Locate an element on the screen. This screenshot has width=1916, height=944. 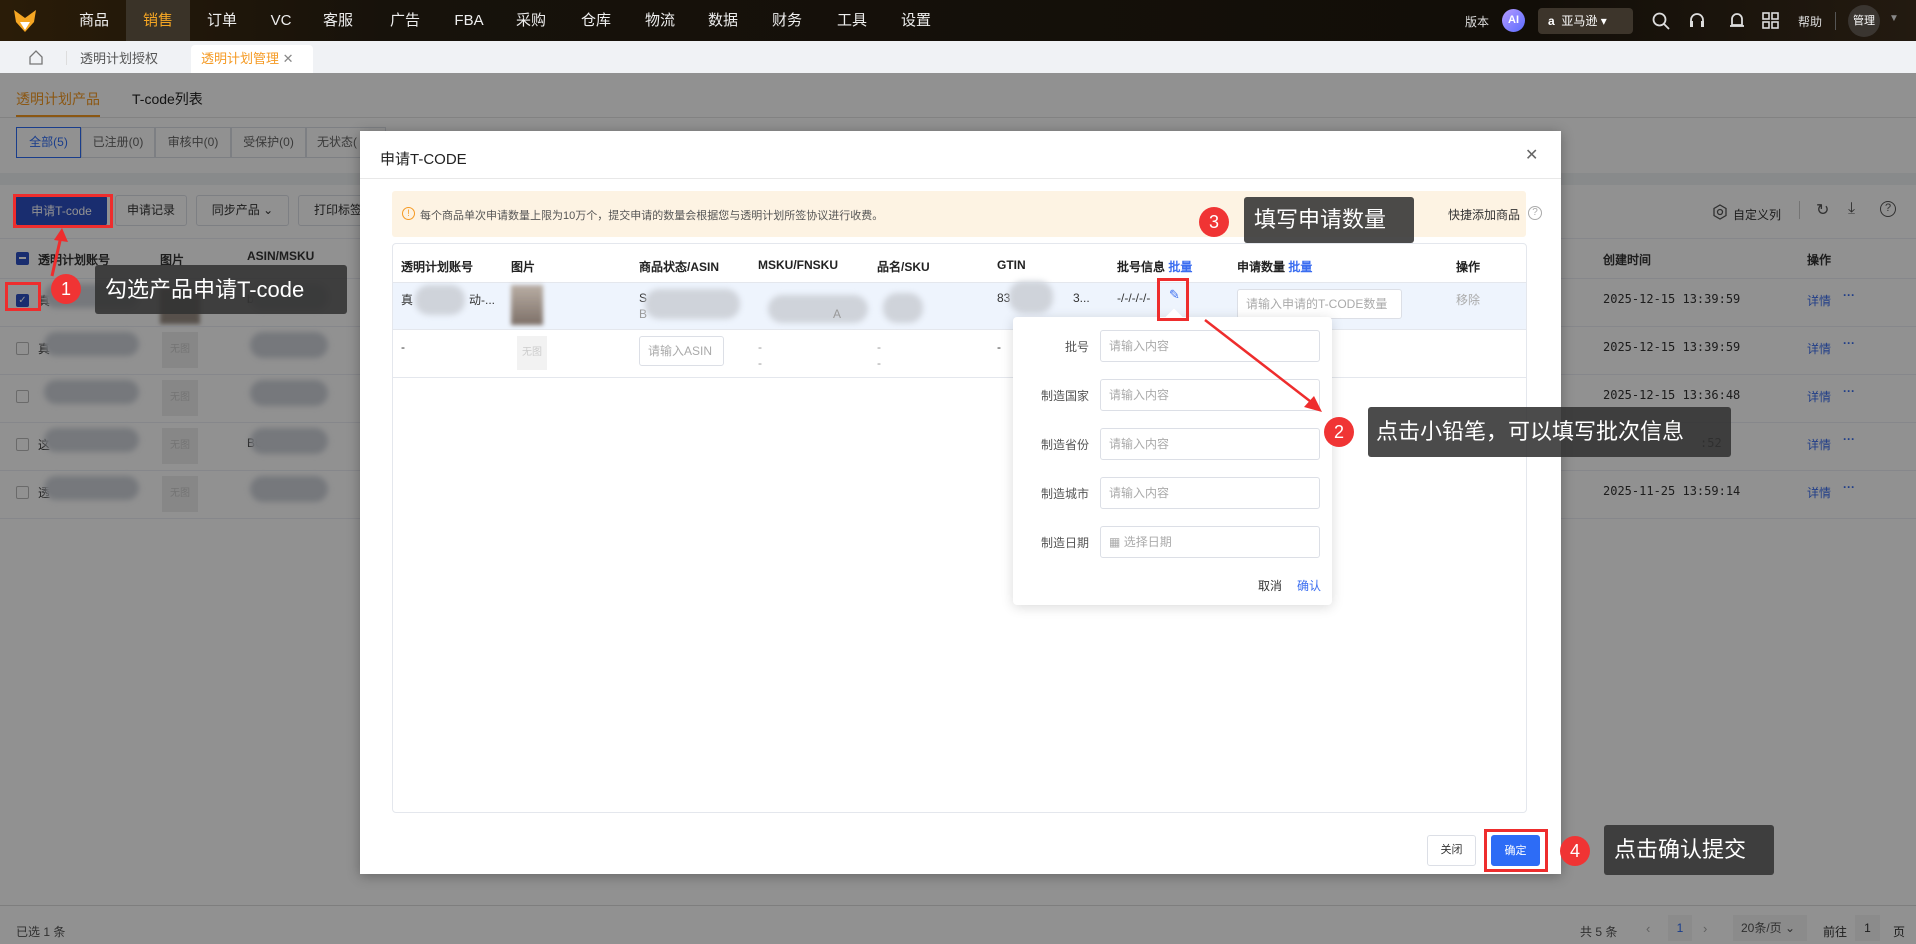
home-icon is located at coordinates (36, 57).